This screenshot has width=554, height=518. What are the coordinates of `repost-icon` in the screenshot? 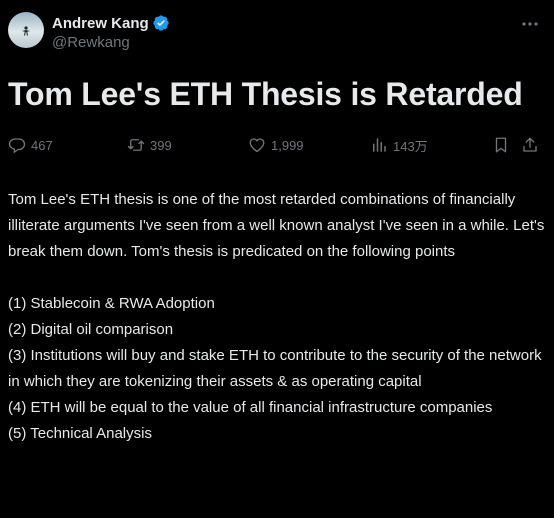 It's located at (136, 145).